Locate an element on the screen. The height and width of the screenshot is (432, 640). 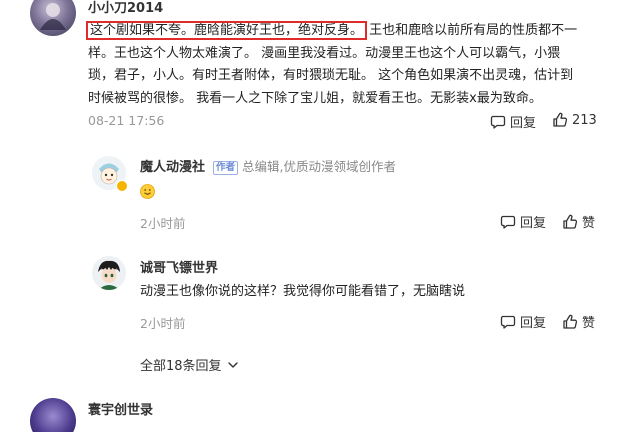
like-button: 213 is located at coordinates (574, 120).